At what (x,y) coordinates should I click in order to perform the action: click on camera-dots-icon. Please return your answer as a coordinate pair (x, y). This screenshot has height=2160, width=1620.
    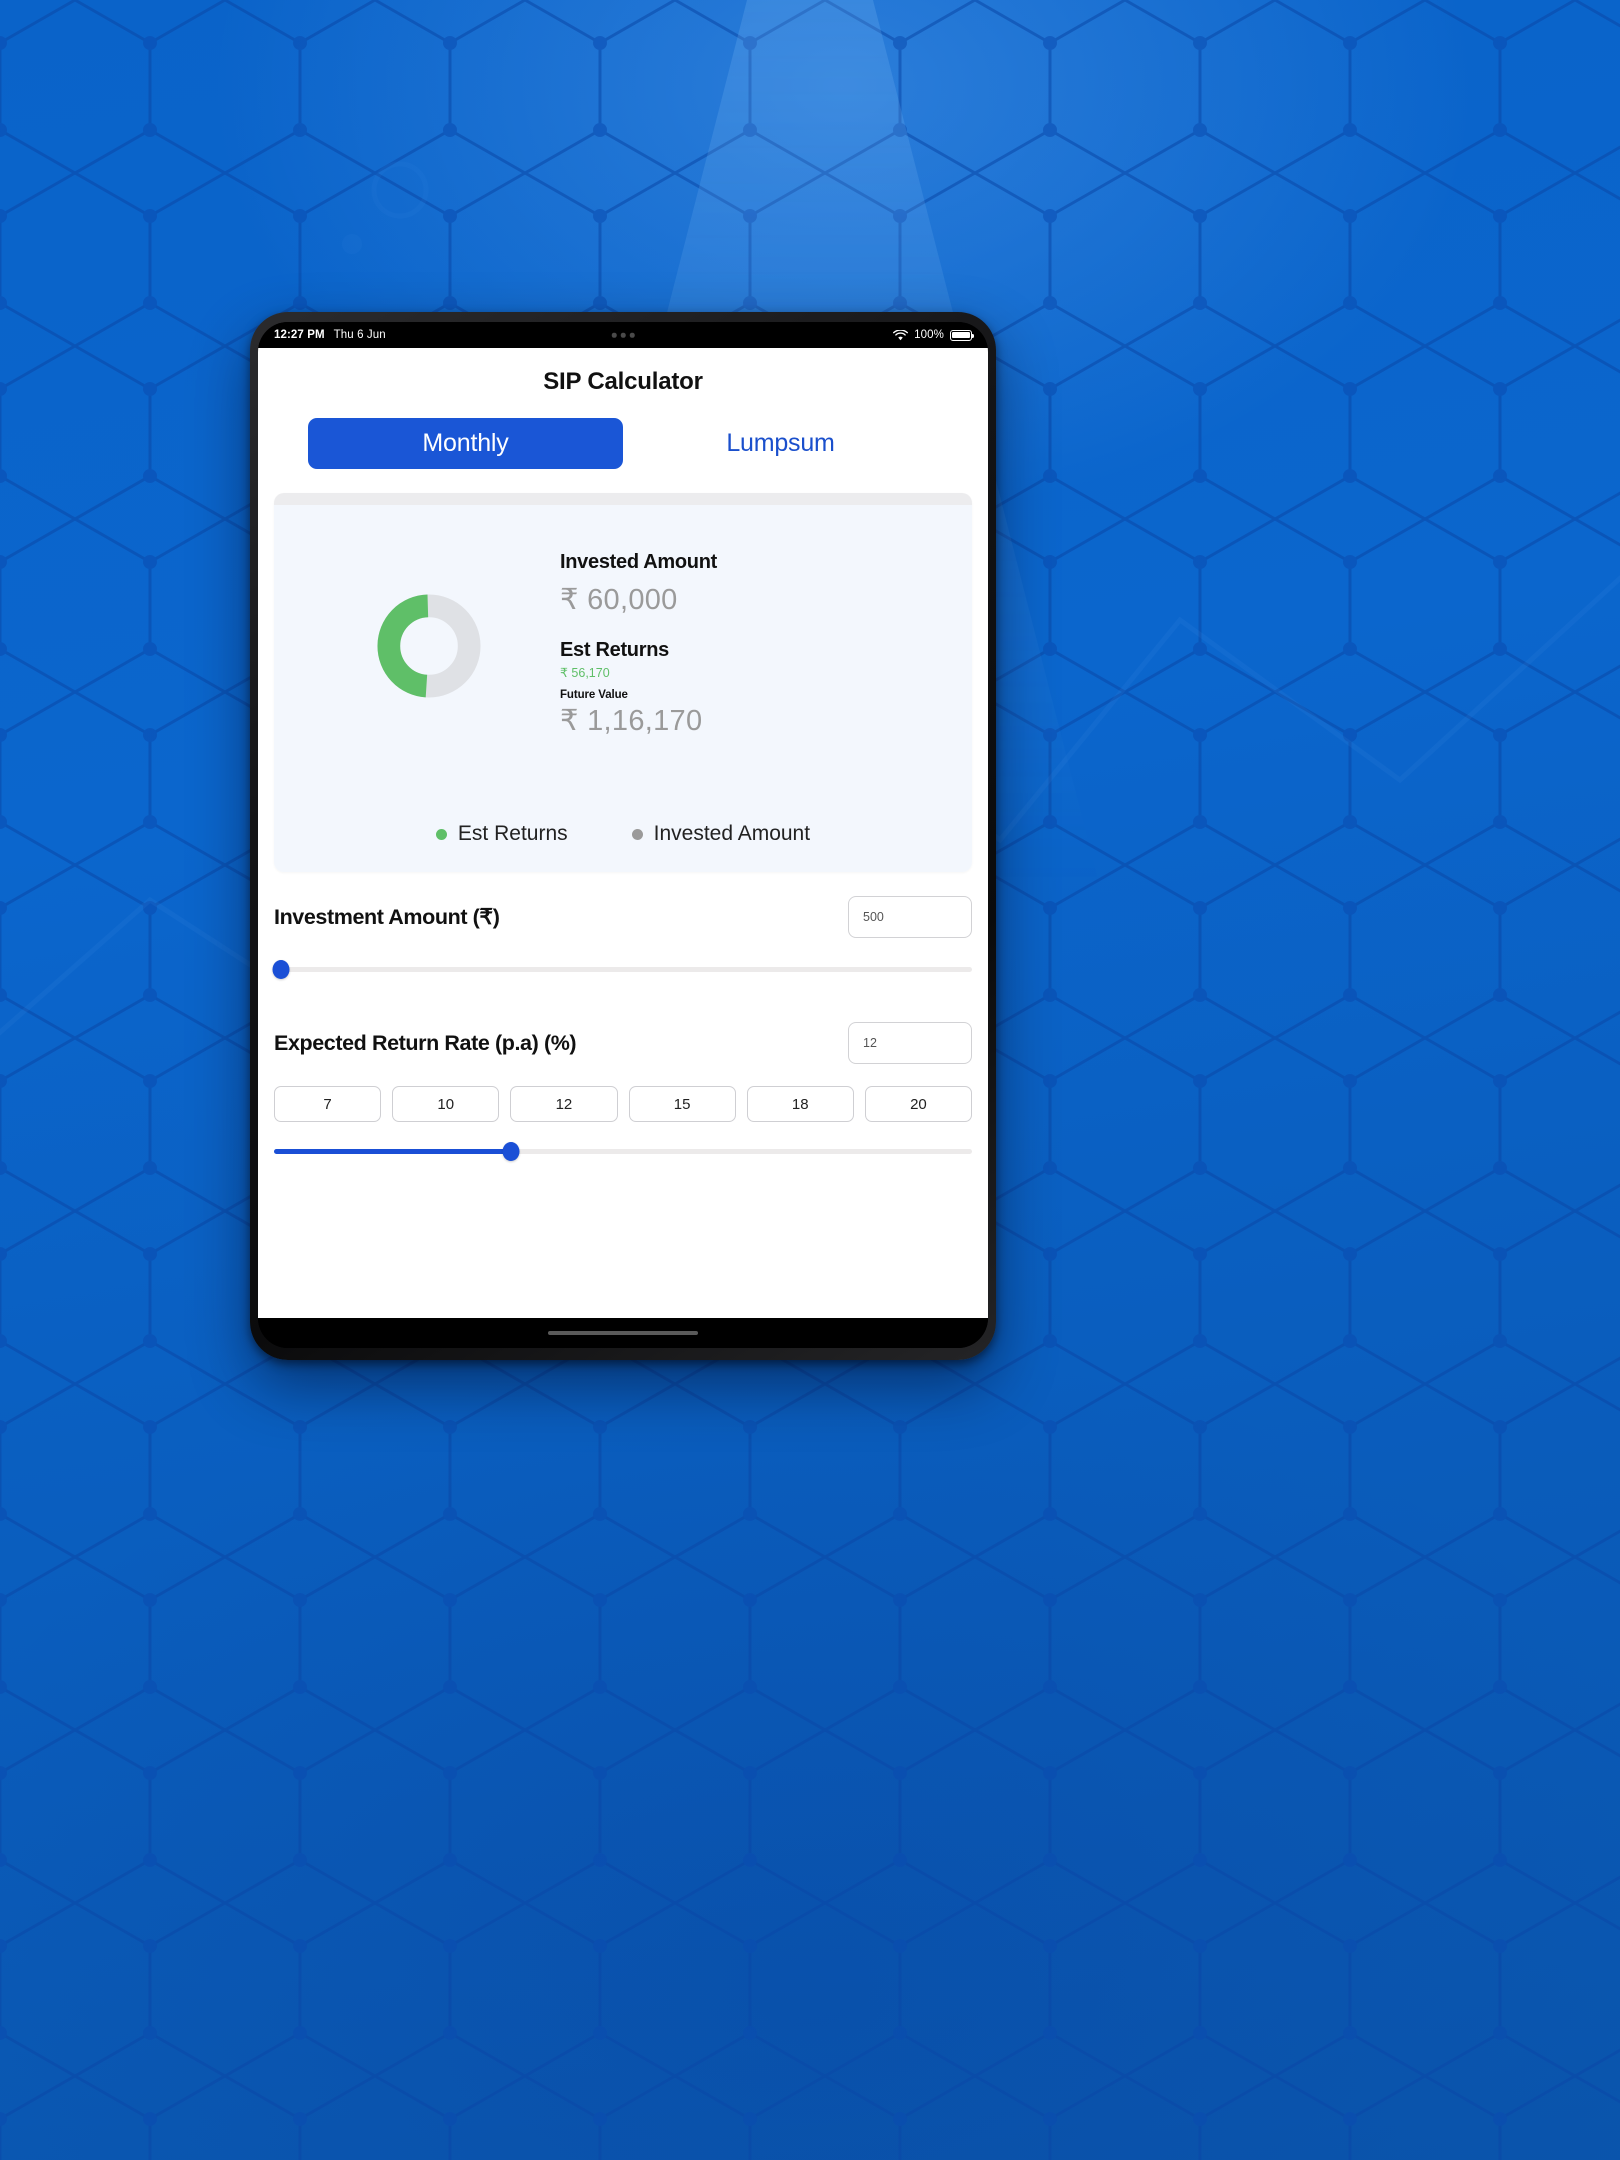
    Looking at the image, I should click on (623, 335).